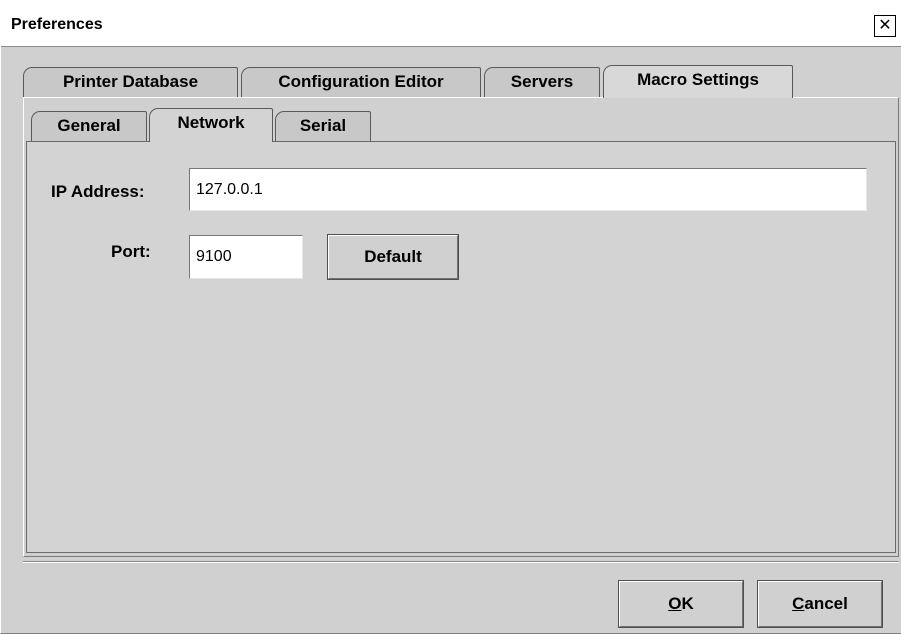 The height and width of the screenshot is (634, 901). I want to click on tab-general: General, so click(89, 126).